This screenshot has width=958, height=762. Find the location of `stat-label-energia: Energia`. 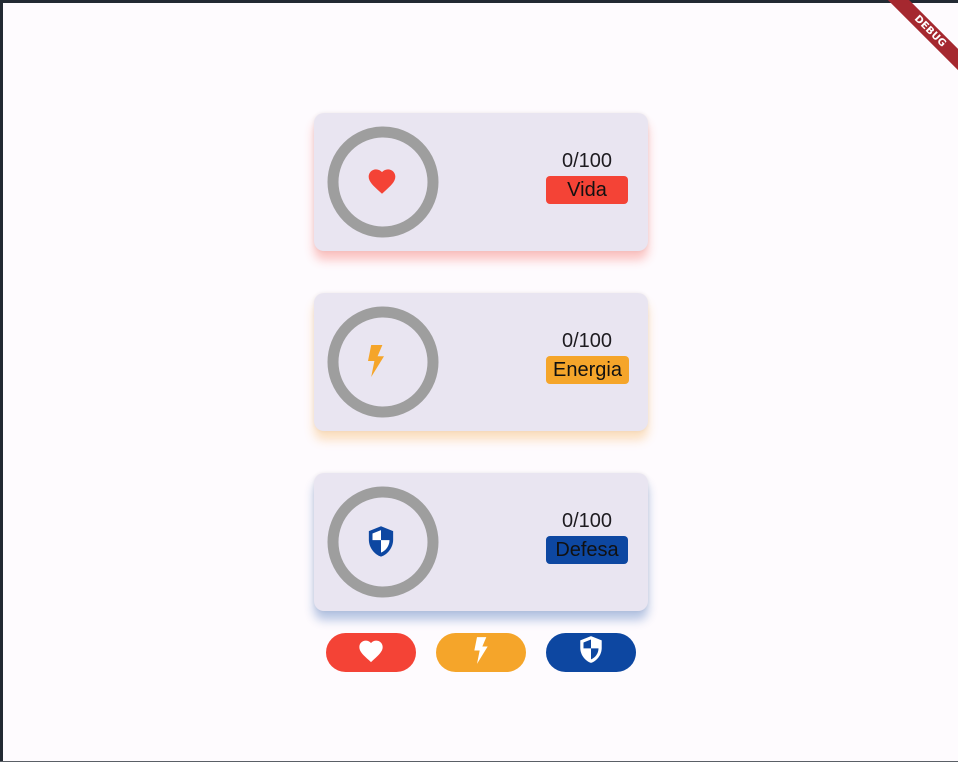

stat-label-energia: Energia is located at coordinates (587, 370).